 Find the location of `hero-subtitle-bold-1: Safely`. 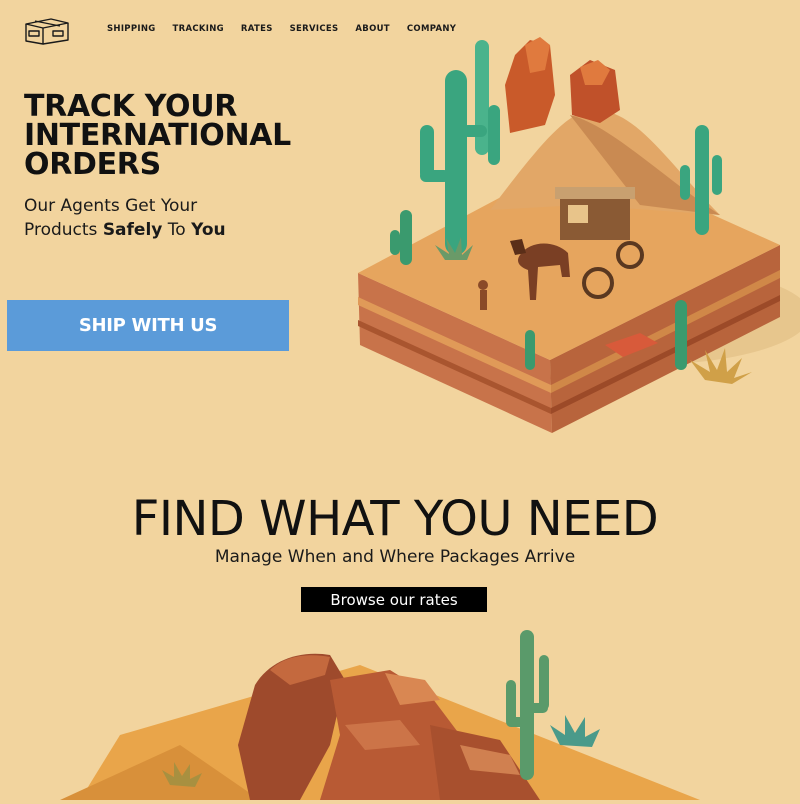

hero-subtitle-bold-1: Safely is located at coordinates (132, 230).